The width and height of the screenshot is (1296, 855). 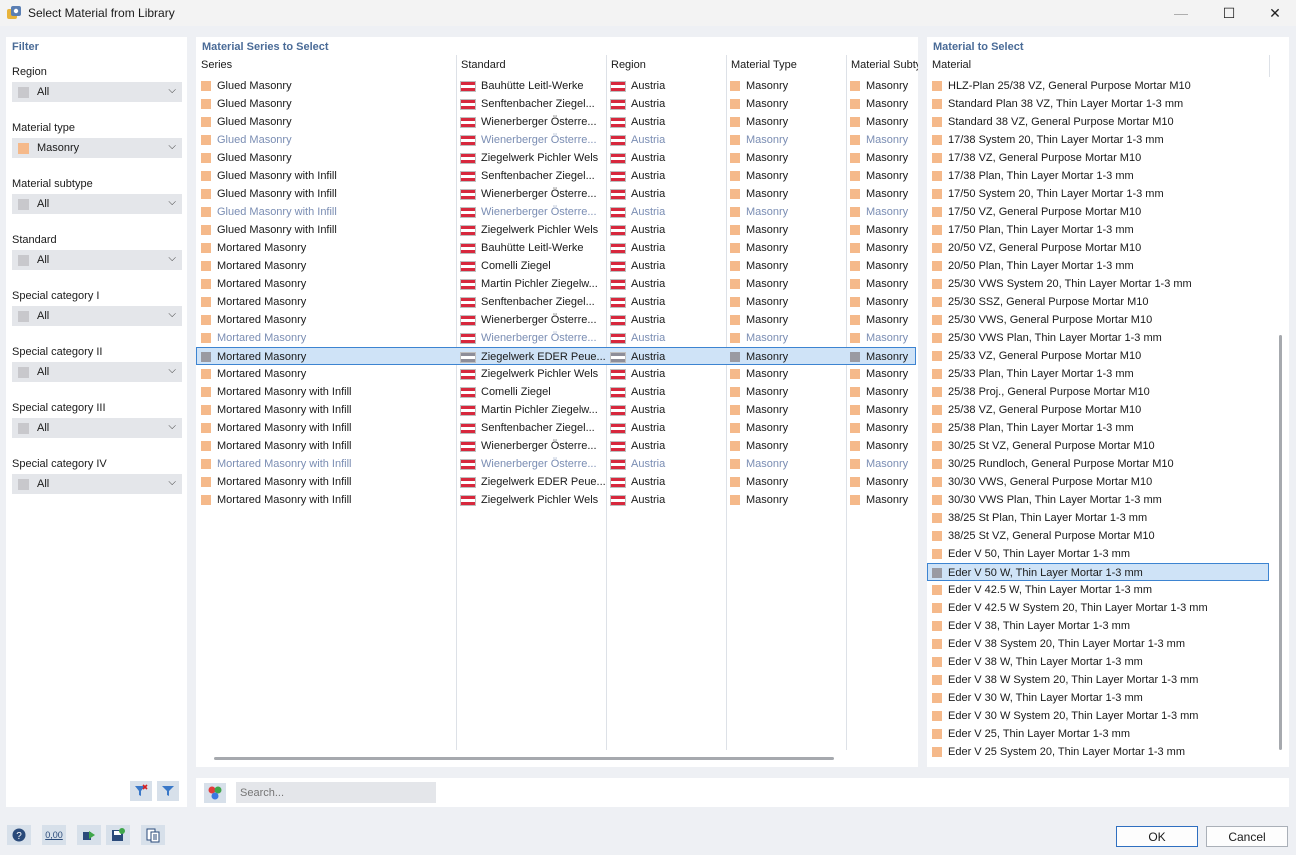 What do you see at coordinates (764, 65) in the screenshot?
I see `column-header-material-type: Material Type` at bounding box center [764, 65].